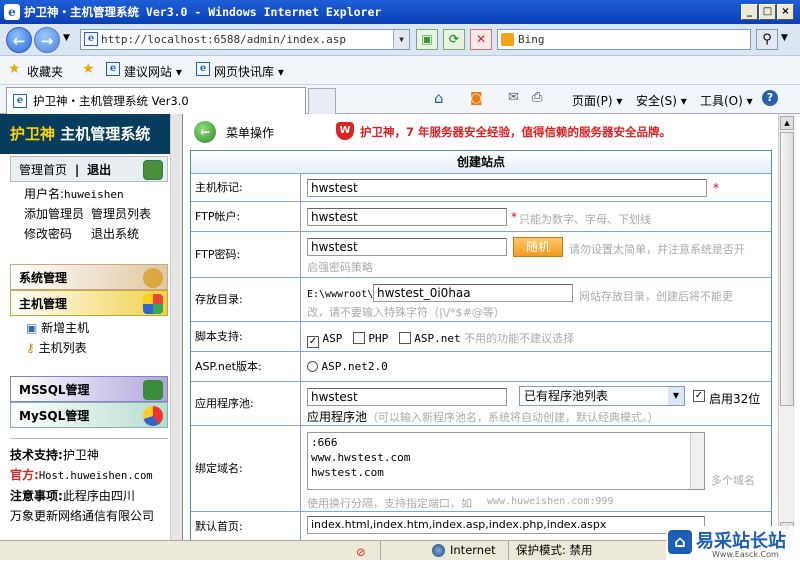  Describe the element at coordinates (513, 97) in the screenshot. I see `mail-icon: ✉` at that location.